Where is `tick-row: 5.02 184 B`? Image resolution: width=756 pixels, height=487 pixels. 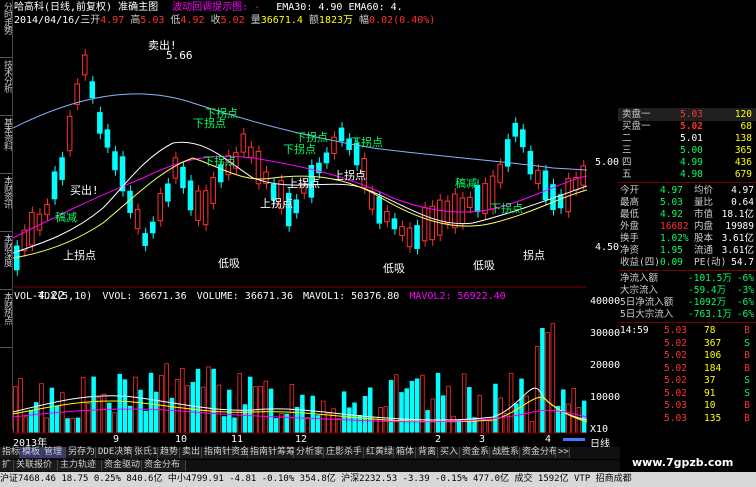
tick-row: 5.02 184 B is located at coordinates (687, 368).